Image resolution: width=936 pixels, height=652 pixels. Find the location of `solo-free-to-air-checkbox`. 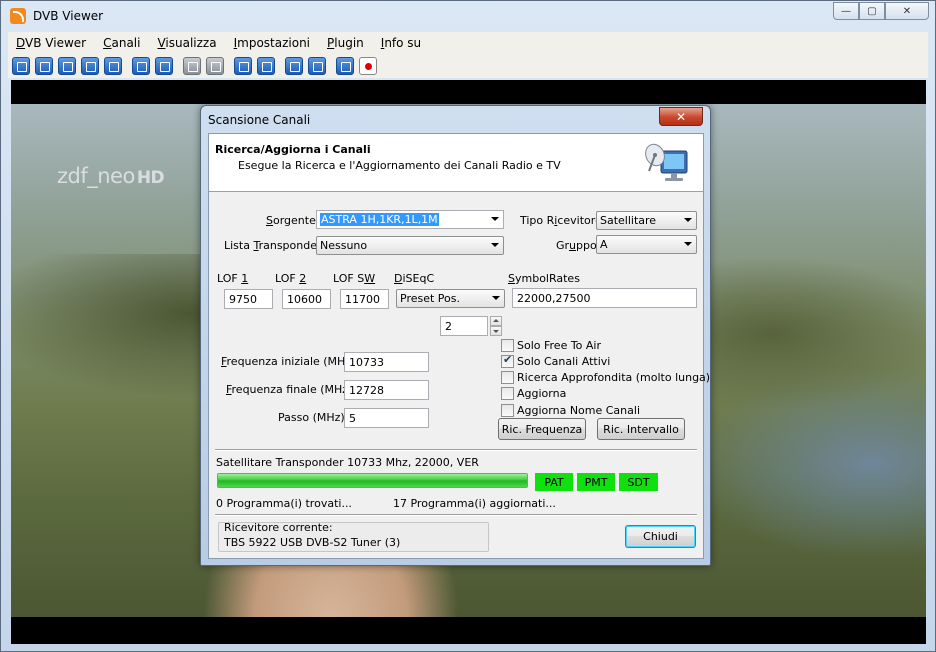

solo-free-to-air-checkbox is located at coordinates (507, 345).